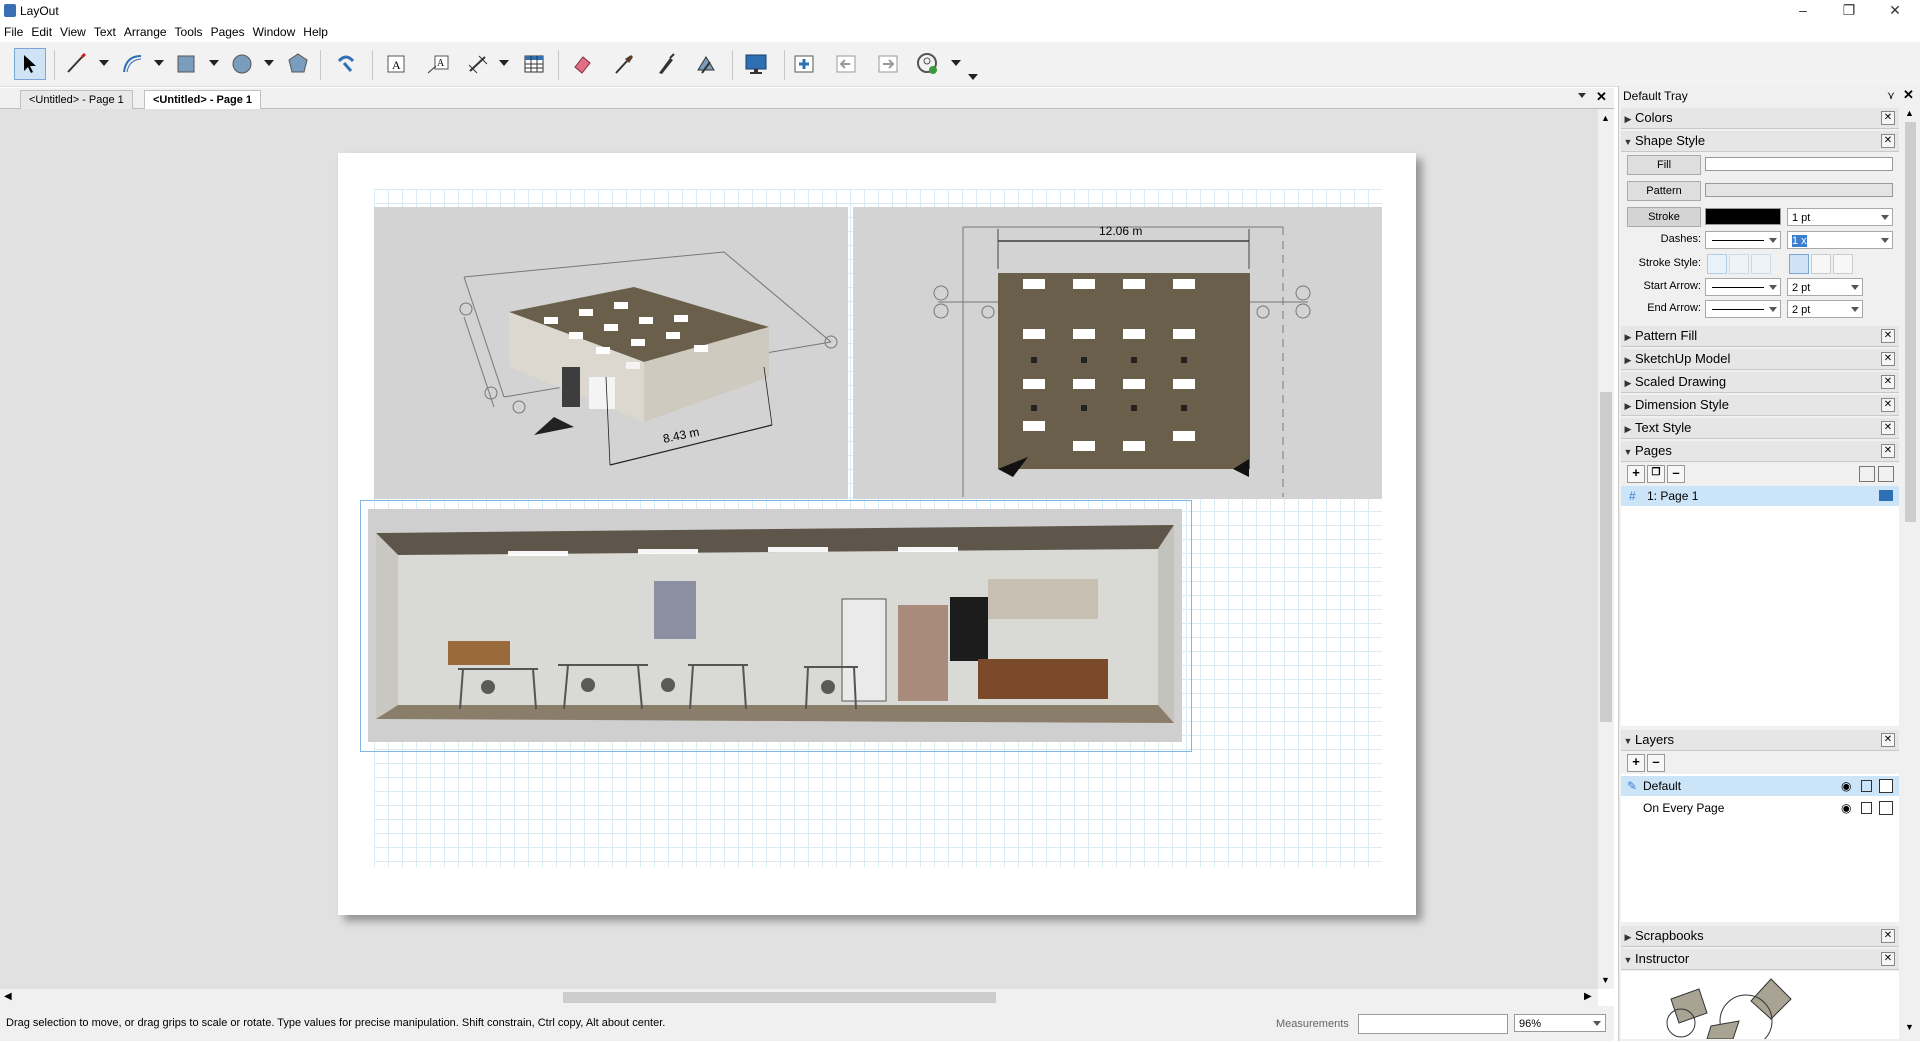 The image size is (1920, 1042). What do you see at coordinates (956, 63) in the screenshot?
I see `account-dropdown-icon` at bounding box center [956, 63].